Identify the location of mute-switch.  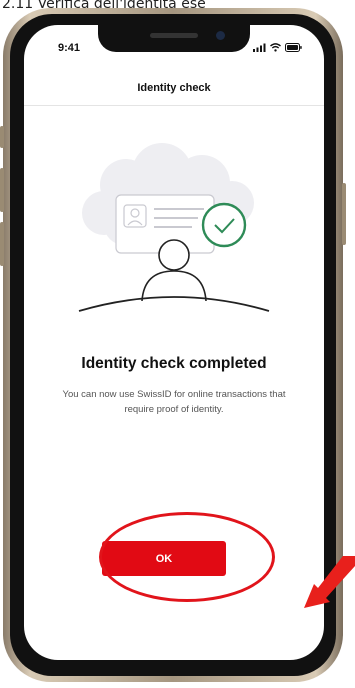
(2, 137).